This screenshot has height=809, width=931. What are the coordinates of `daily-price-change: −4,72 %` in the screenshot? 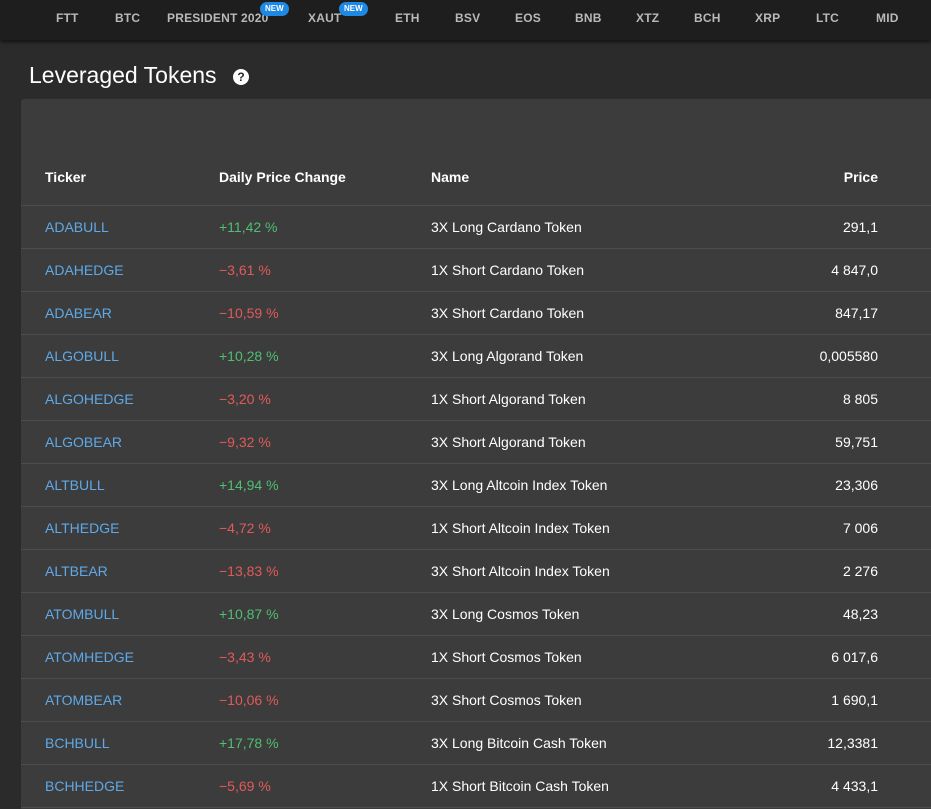 It's located at (245, 528).